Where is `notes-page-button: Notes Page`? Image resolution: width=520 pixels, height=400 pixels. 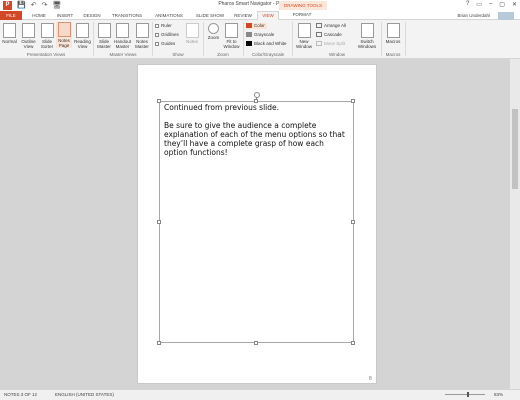
notes-page-button: Notes Page is located at coordinates (64, 35).